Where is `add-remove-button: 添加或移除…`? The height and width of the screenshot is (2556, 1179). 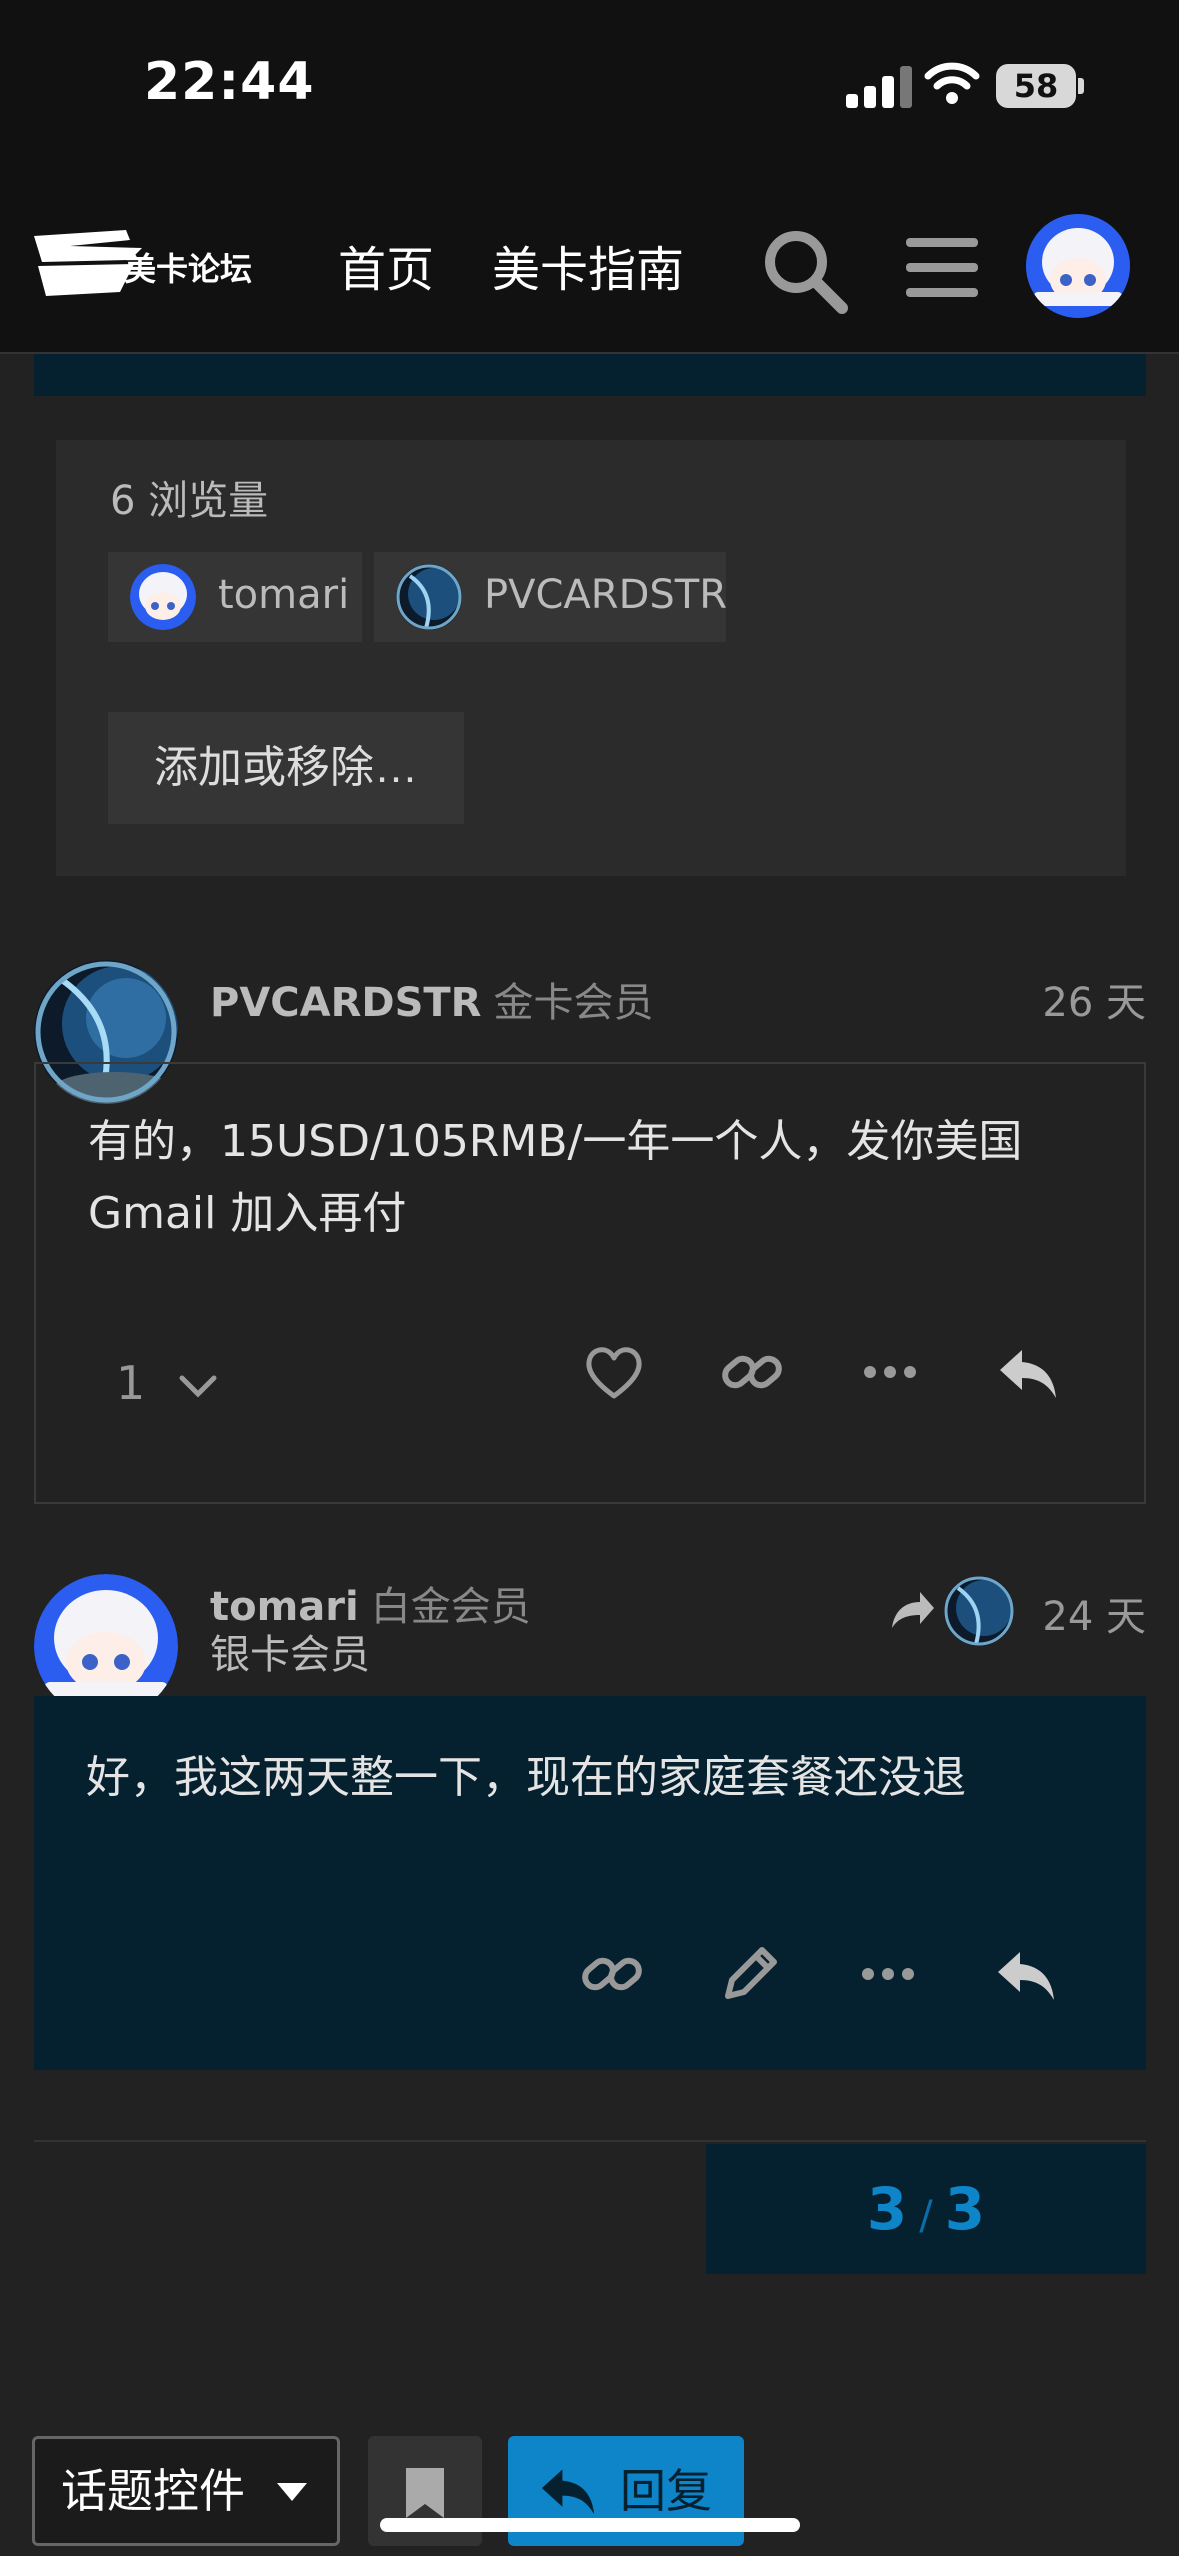
add-remove-button: 添加或移除… is located at coordinates (286, 768).